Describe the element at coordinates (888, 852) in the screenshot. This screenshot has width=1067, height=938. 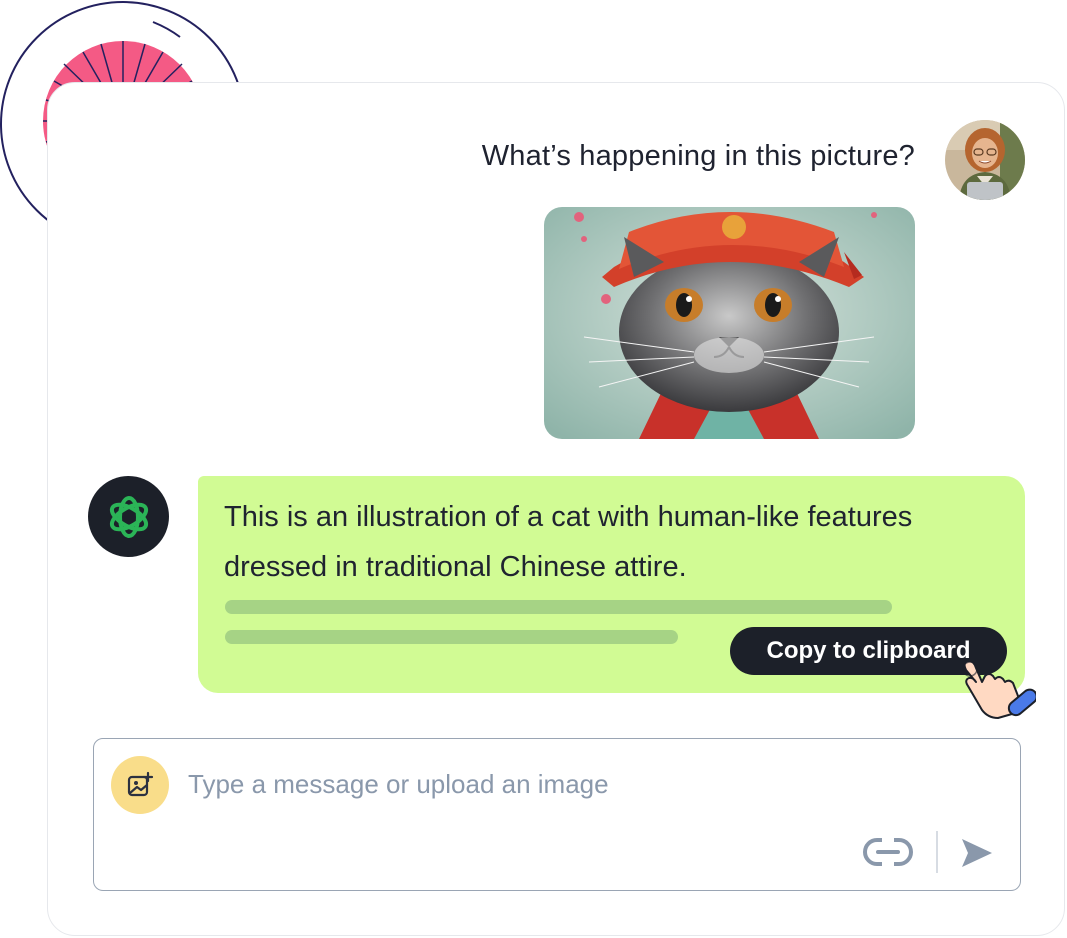
I see `link-icon` at that location.